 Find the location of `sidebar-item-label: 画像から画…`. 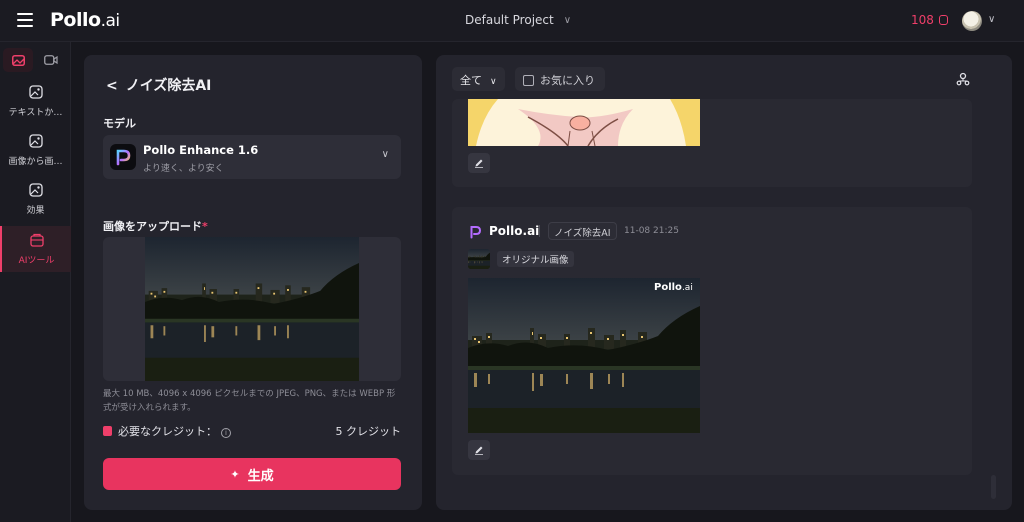

sidebar-item-label: 画像から画… is located at coordinates (35, 162).